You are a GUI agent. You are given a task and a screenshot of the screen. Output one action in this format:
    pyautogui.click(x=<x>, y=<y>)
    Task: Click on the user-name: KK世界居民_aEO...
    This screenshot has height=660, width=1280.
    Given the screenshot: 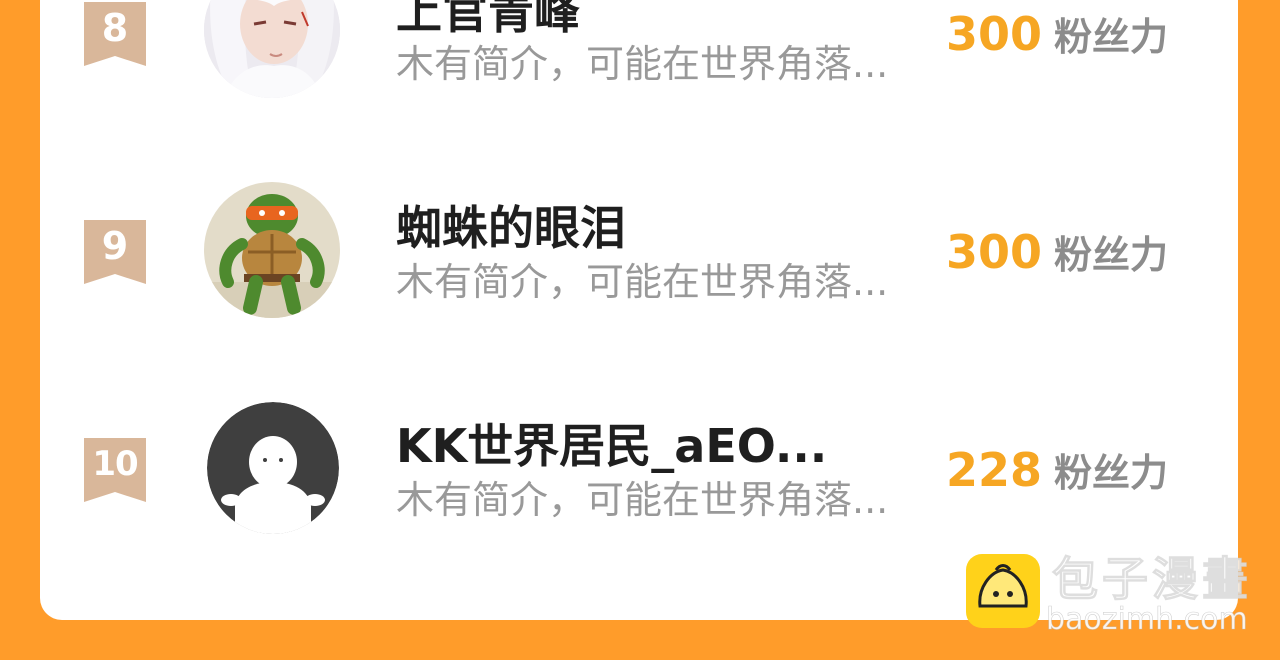 What is the action you would take?
    pyautogui.click(x=611, y=446)
    